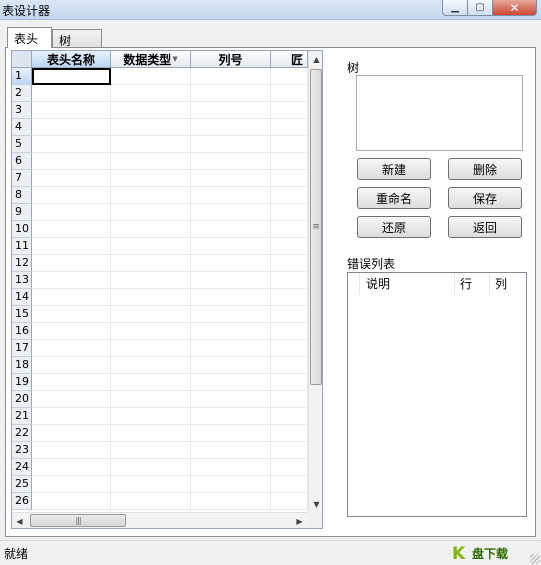 Image resolution: width=541 pixels, height=565 pixels. I want to click on restore-button: 还原, so click(394, 227).